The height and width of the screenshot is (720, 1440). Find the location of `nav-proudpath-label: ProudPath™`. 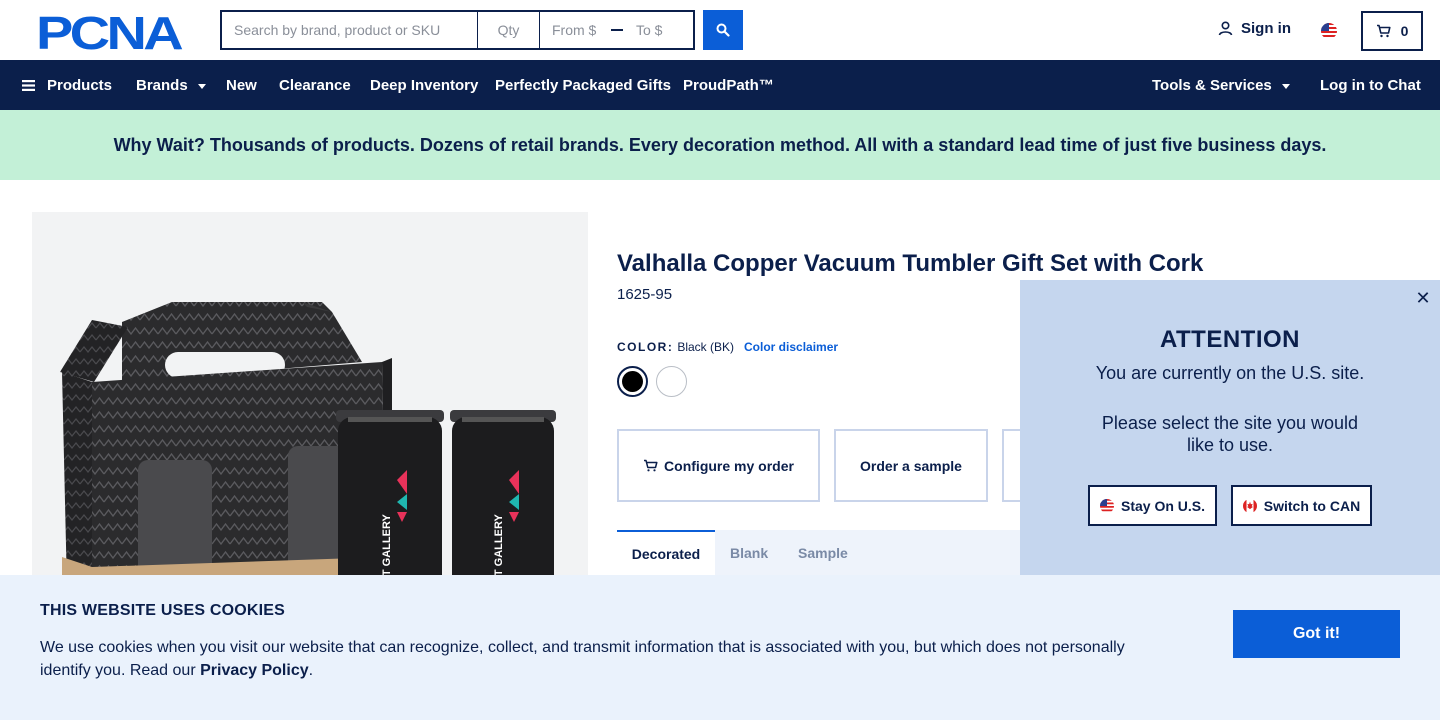

nav-proudpath-label: ProudPath™ is located at coordinates (728, 85).